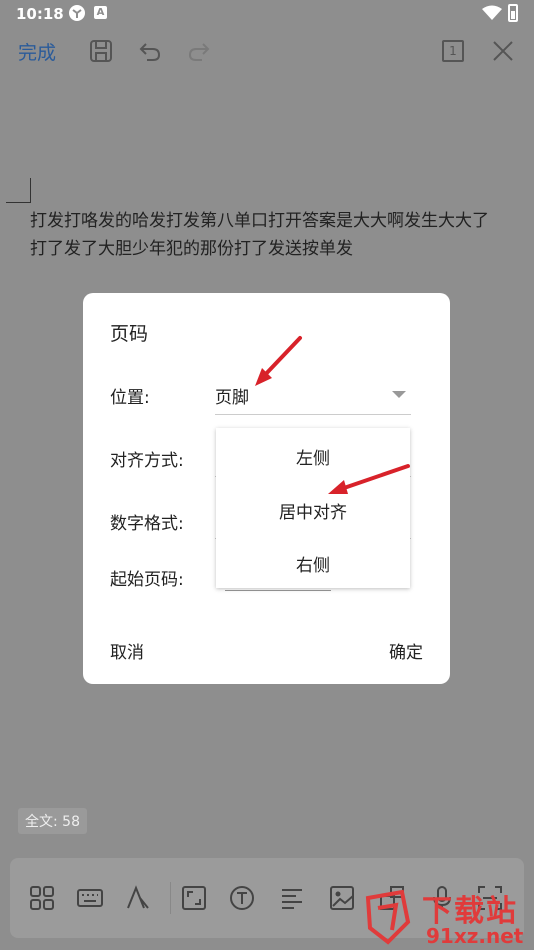 Image resolution: width=534 pixels, height=950 pixels. I want to click on dropdown-option-center: 居中对齐, so click(313, 510).